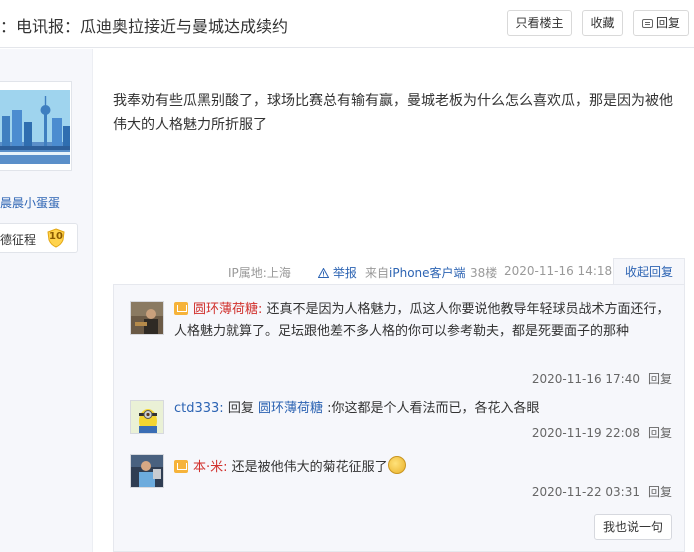 The width and height of the screenshot is (694, 552). What do you see at coordinates (323, 272) in the screenshot?
I see `warning-icon` at bounding box center [323, 272].